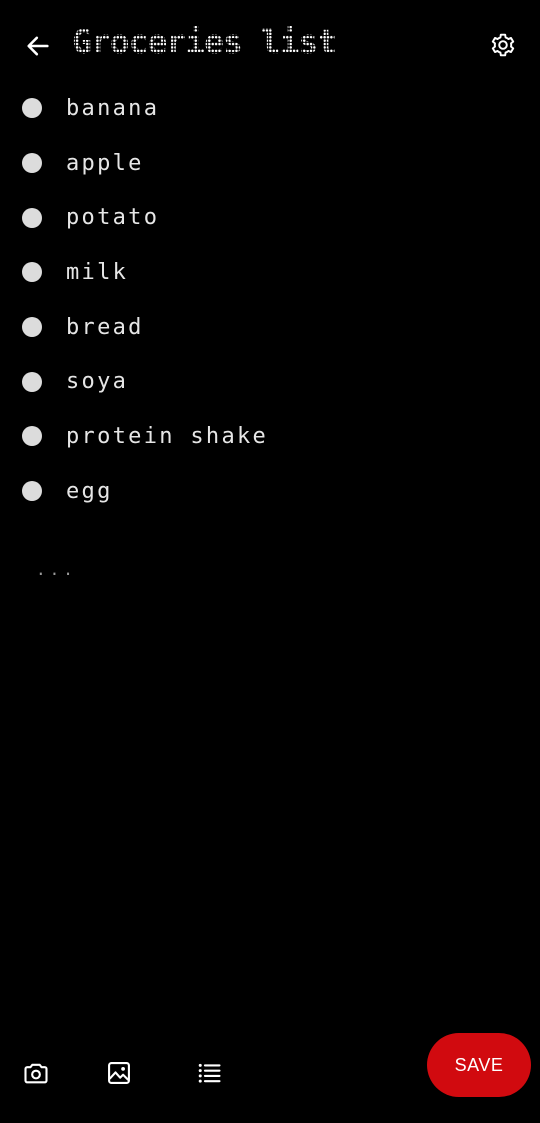 Image resolution: width=540 pixels, height=1123 pixels. I want to click on list-icon, so click(209, 1073).